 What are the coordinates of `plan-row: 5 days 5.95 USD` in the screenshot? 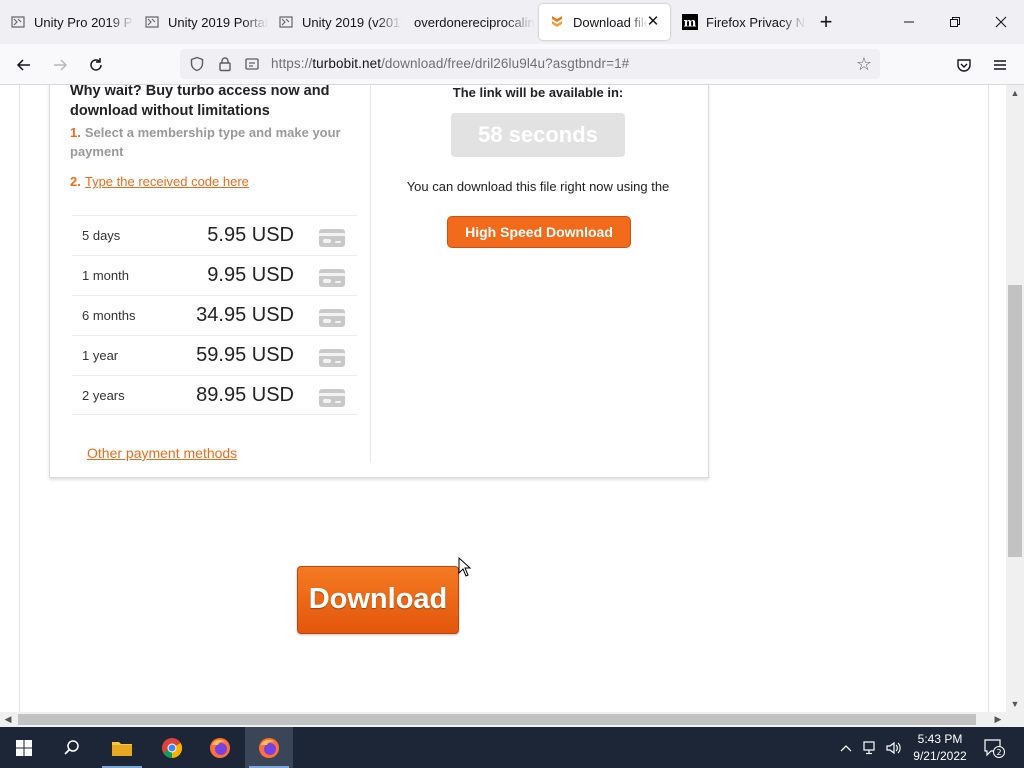 It's located at (214, 235).